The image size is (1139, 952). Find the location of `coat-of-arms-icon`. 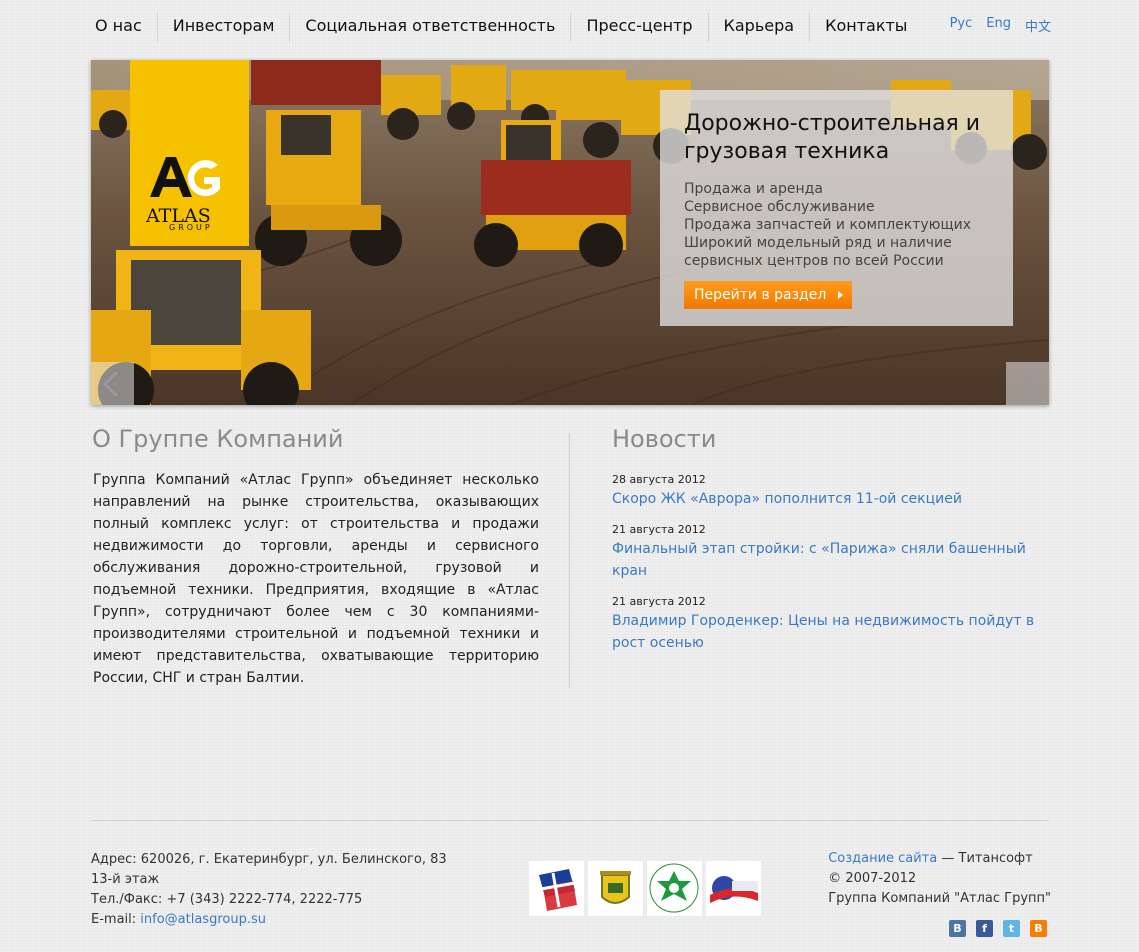

coat-of-arms-icon is located at coordinates (615, 887).